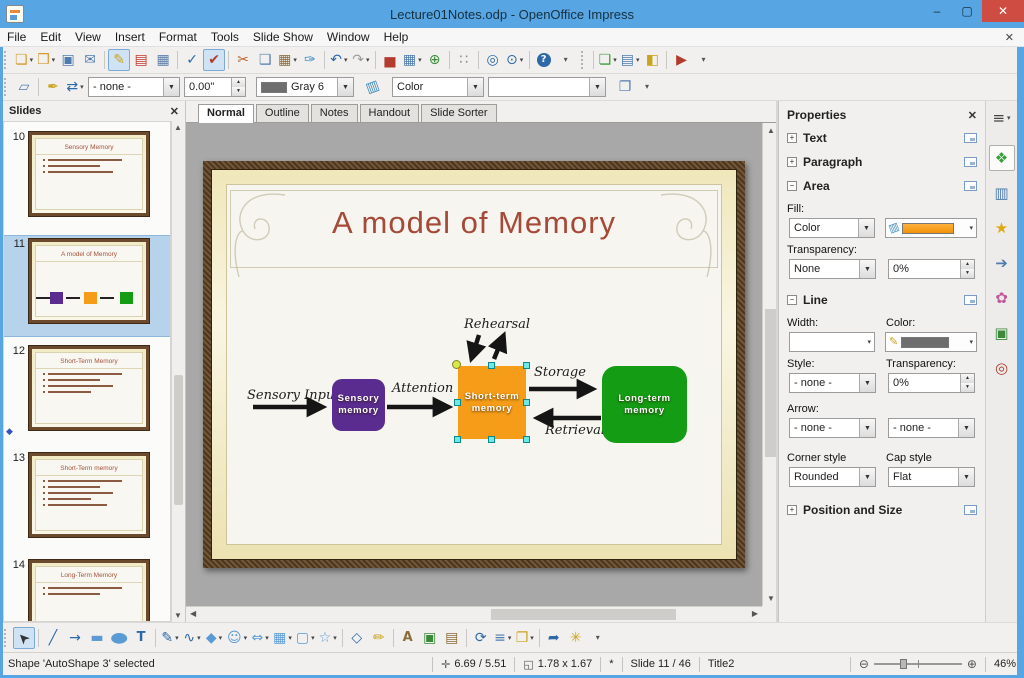  Describe the element at coordinates (119, 638) in the screenshot. I see `ellipse-icon: ●` at that location.